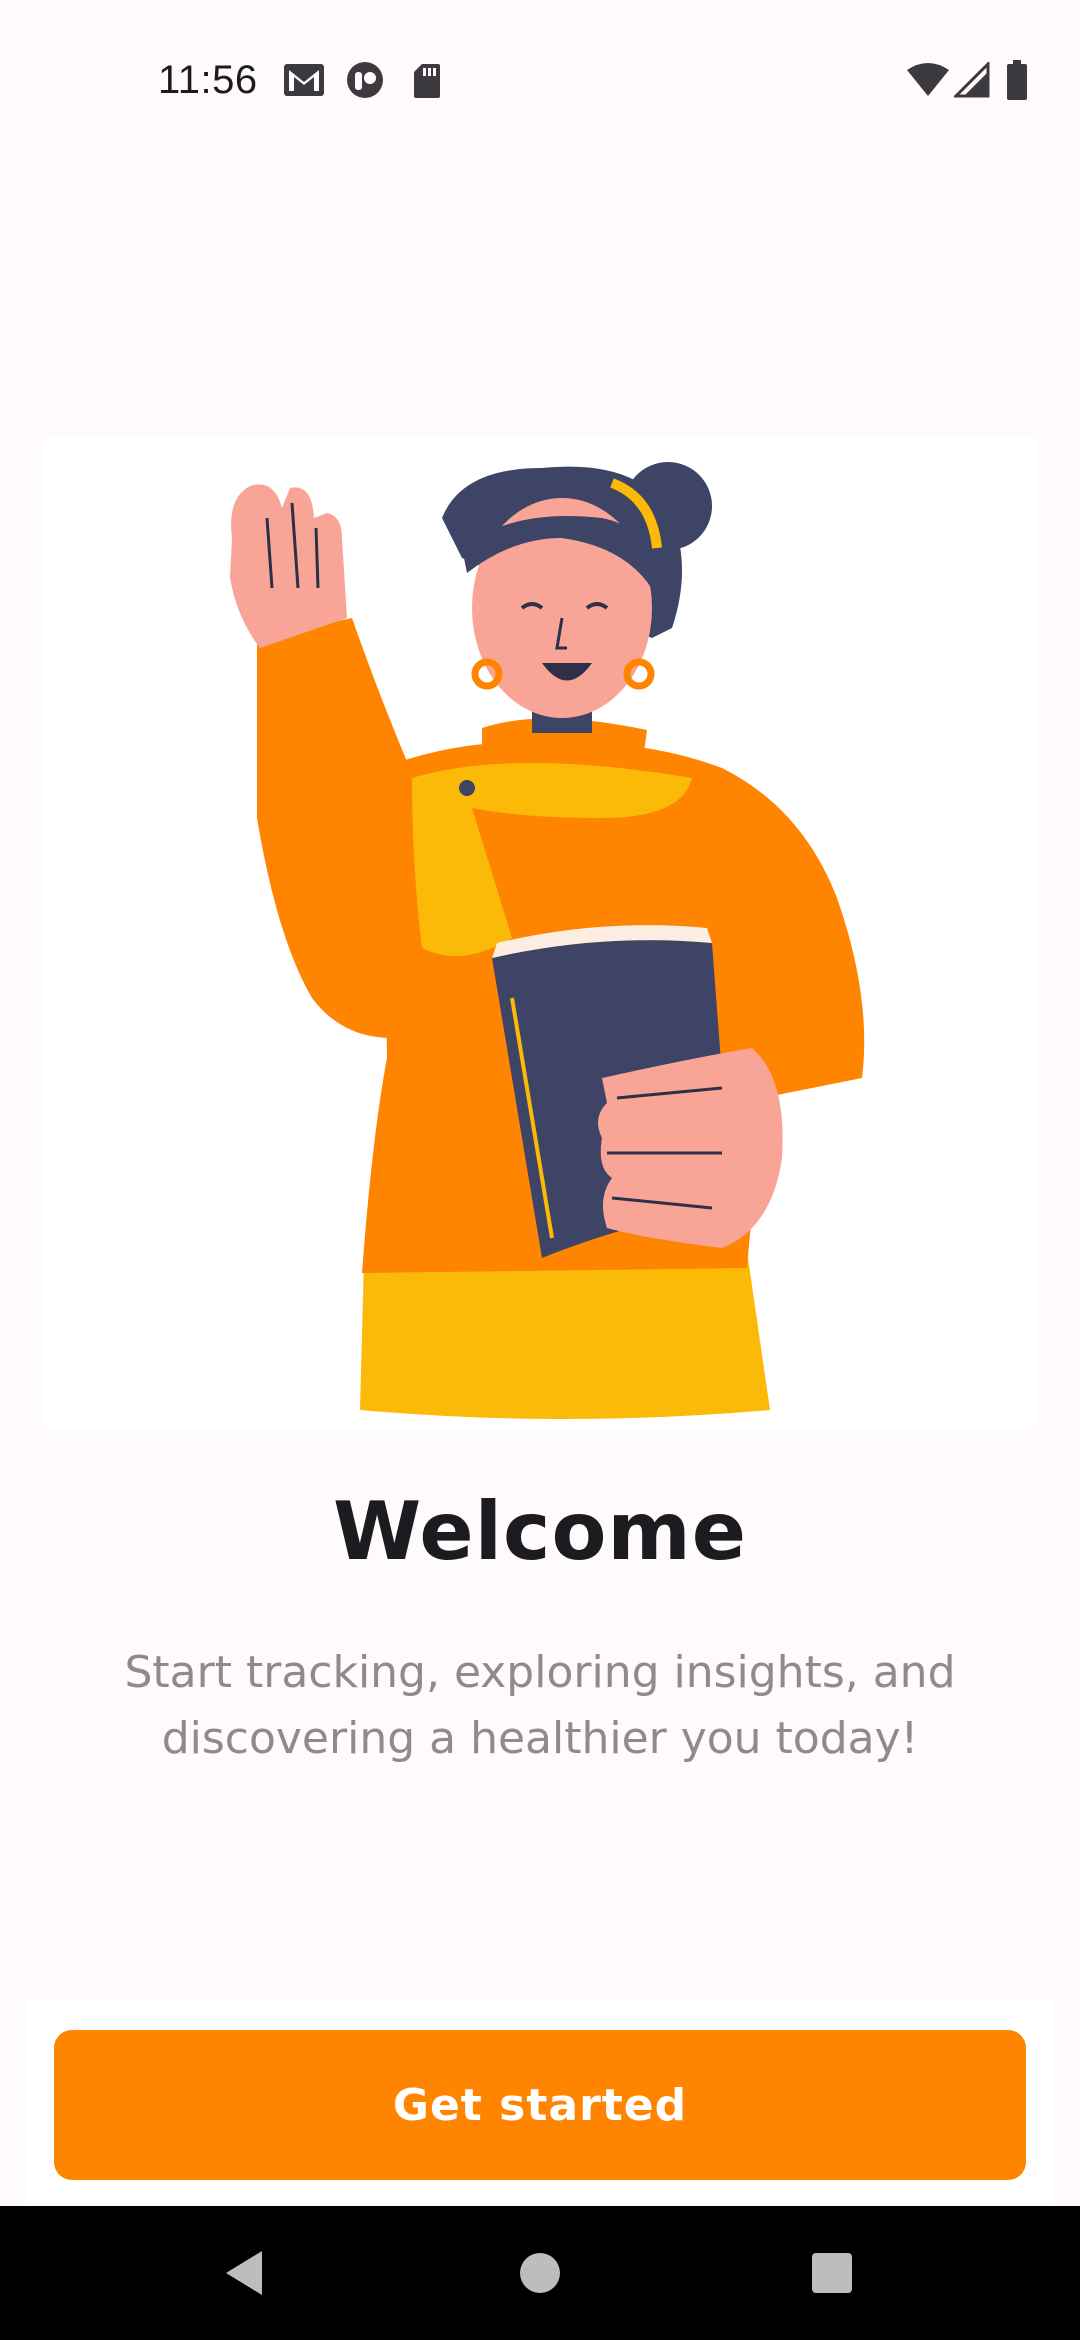 The width and height of the screenshot is (1080, 2340). What do you see at coordinates (1017, 82) in the screenshot?
I see `battery-icon` at bounding box center [1017, 82].